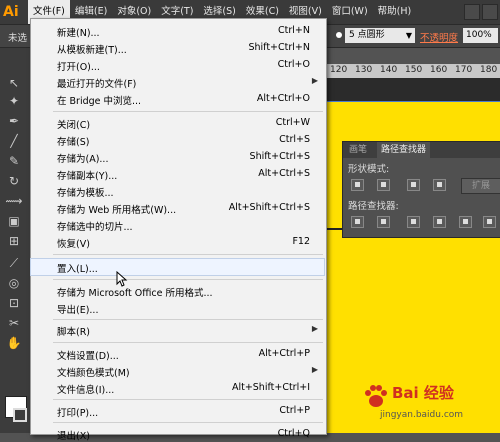 The width and height of the screenshot is (500, 442). I want to click on menu-item-document-setup: 文档设置(D)... Alt+Ctrl+P, so click(177, 354).